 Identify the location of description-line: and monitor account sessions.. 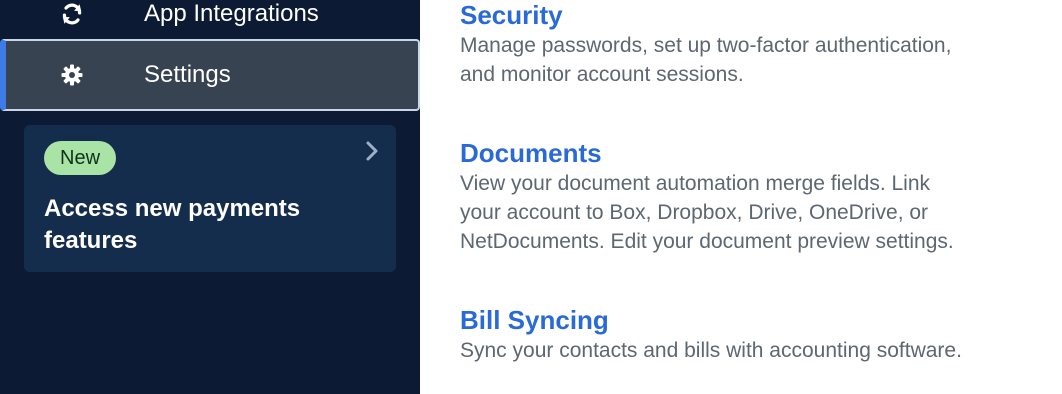
(602, 74).